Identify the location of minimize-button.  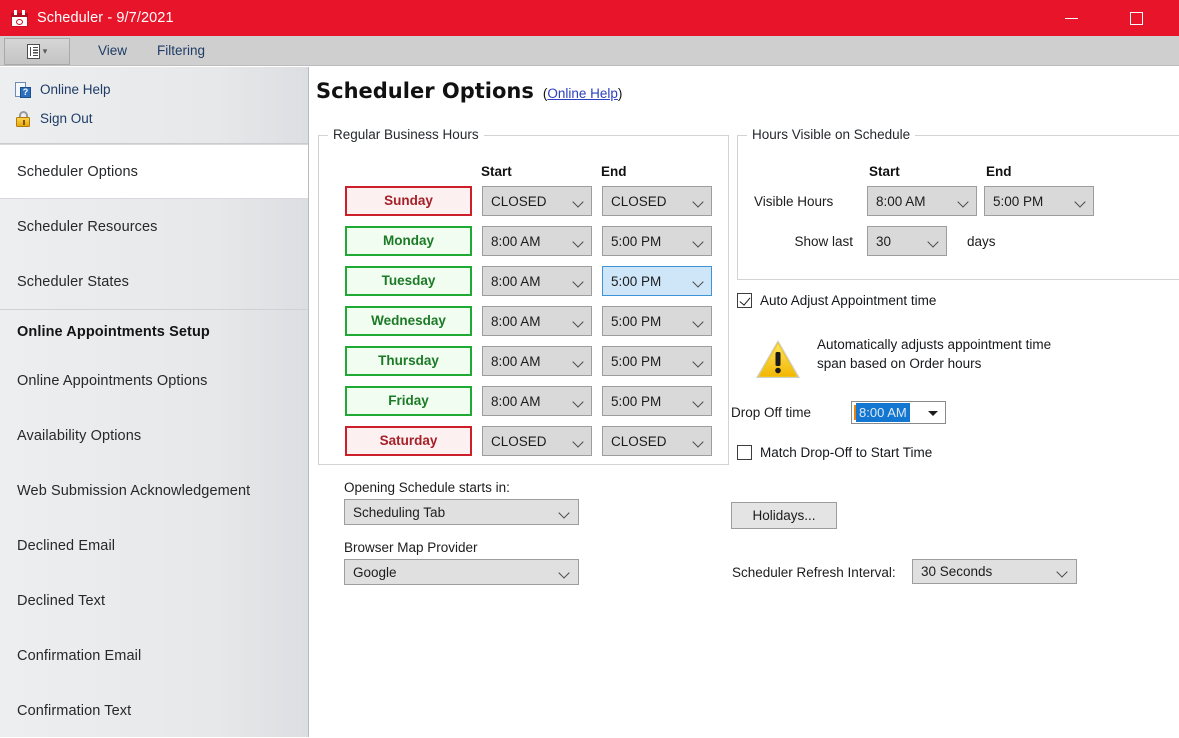
(1071, 18).